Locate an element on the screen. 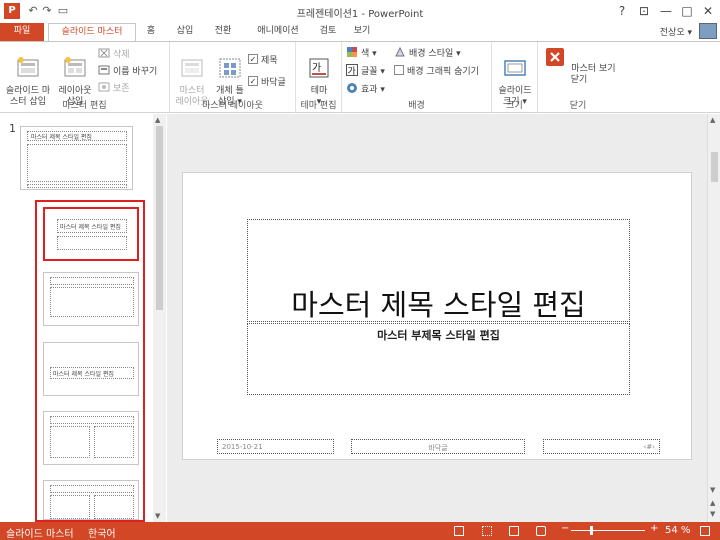 The image size is (720, 540). scroll-down-arrow-icon: ▼ is located at coordinates (157, 516).